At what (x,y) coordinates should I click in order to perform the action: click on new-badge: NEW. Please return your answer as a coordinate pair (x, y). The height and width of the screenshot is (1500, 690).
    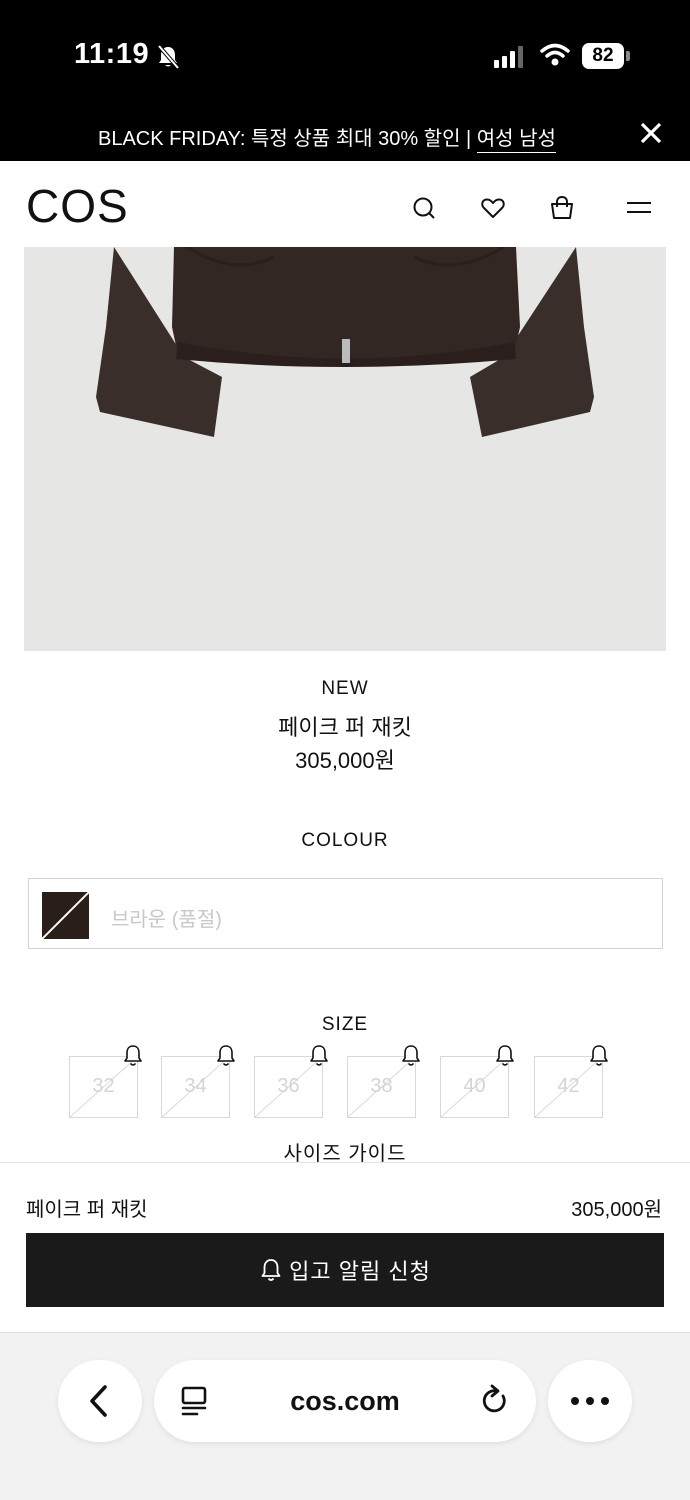
    Looking at the image, I should click on (345, 688).